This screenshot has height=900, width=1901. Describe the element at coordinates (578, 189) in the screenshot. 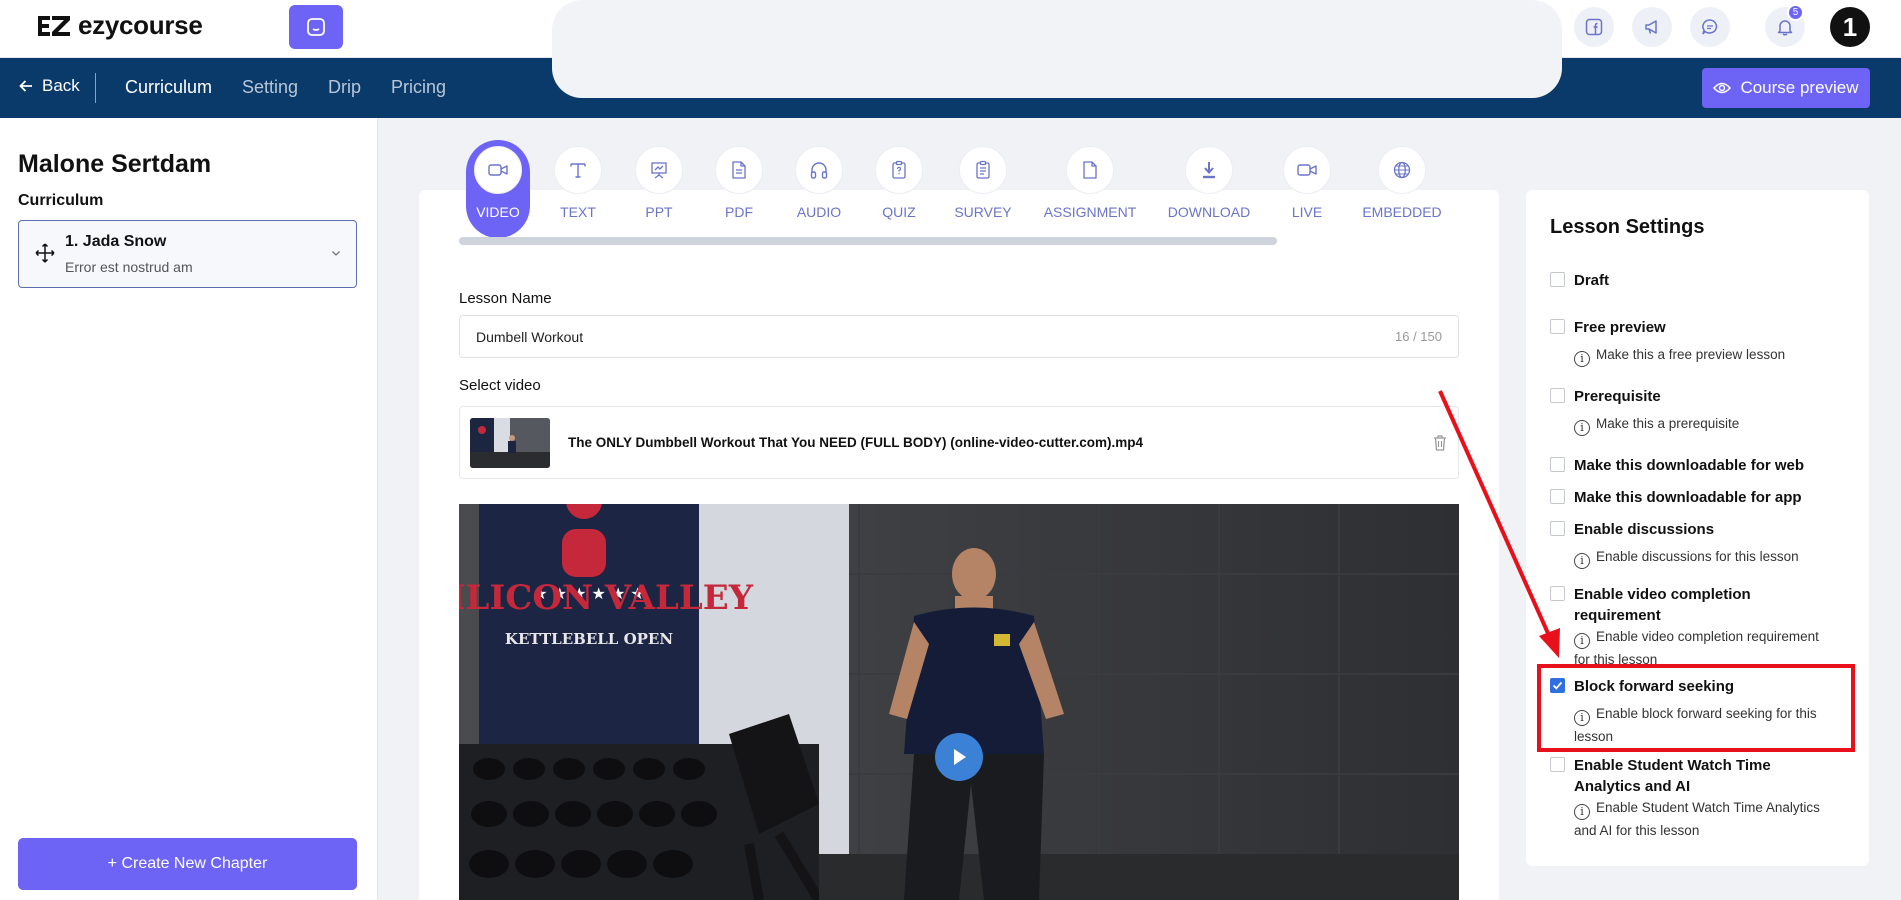

I see `lesson-type-text: TEXT` at that location.